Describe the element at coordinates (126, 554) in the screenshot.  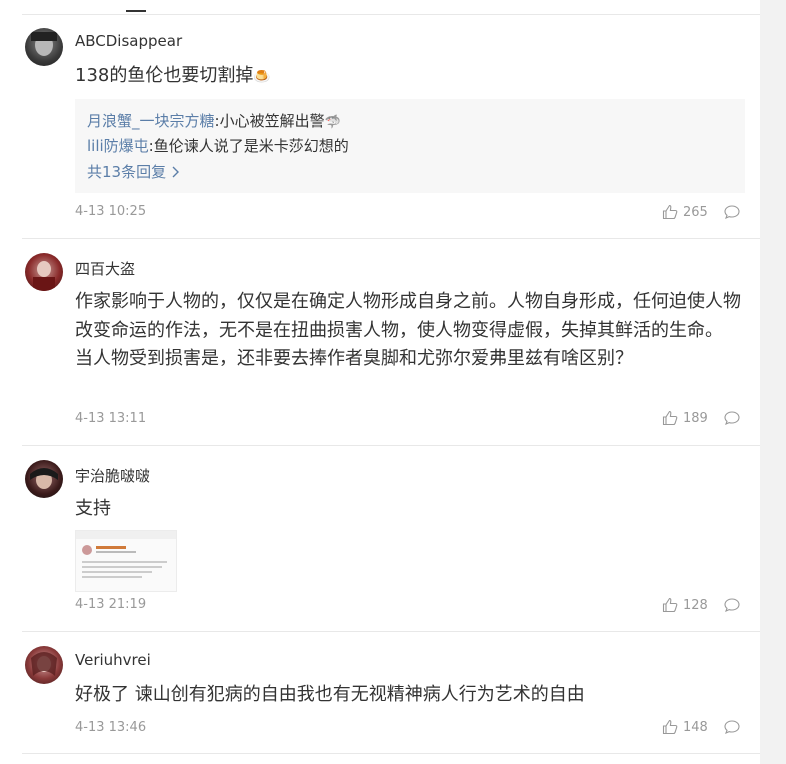
I see `screenshot-thumbnail` at that location.